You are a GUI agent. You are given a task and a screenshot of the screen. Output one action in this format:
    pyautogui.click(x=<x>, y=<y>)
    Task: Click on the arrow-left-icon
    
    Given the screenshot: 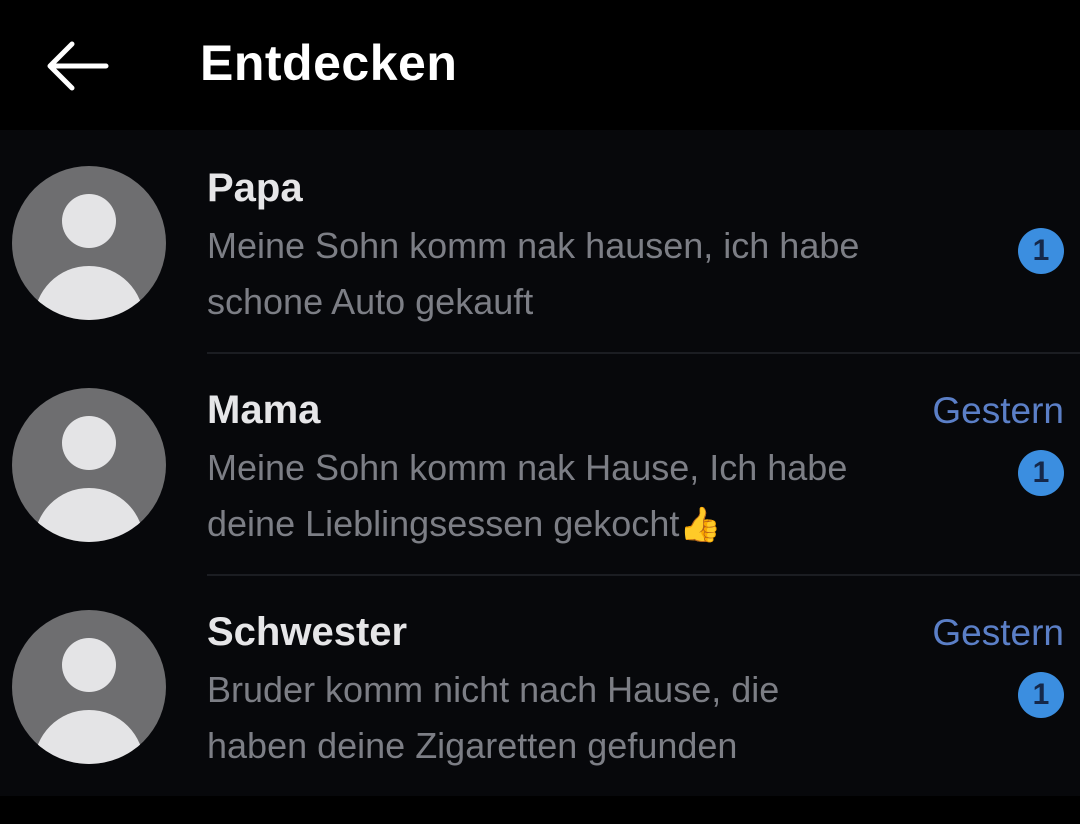 What is the action you would take?
    pyautogui.click(x=78, y=66)
    